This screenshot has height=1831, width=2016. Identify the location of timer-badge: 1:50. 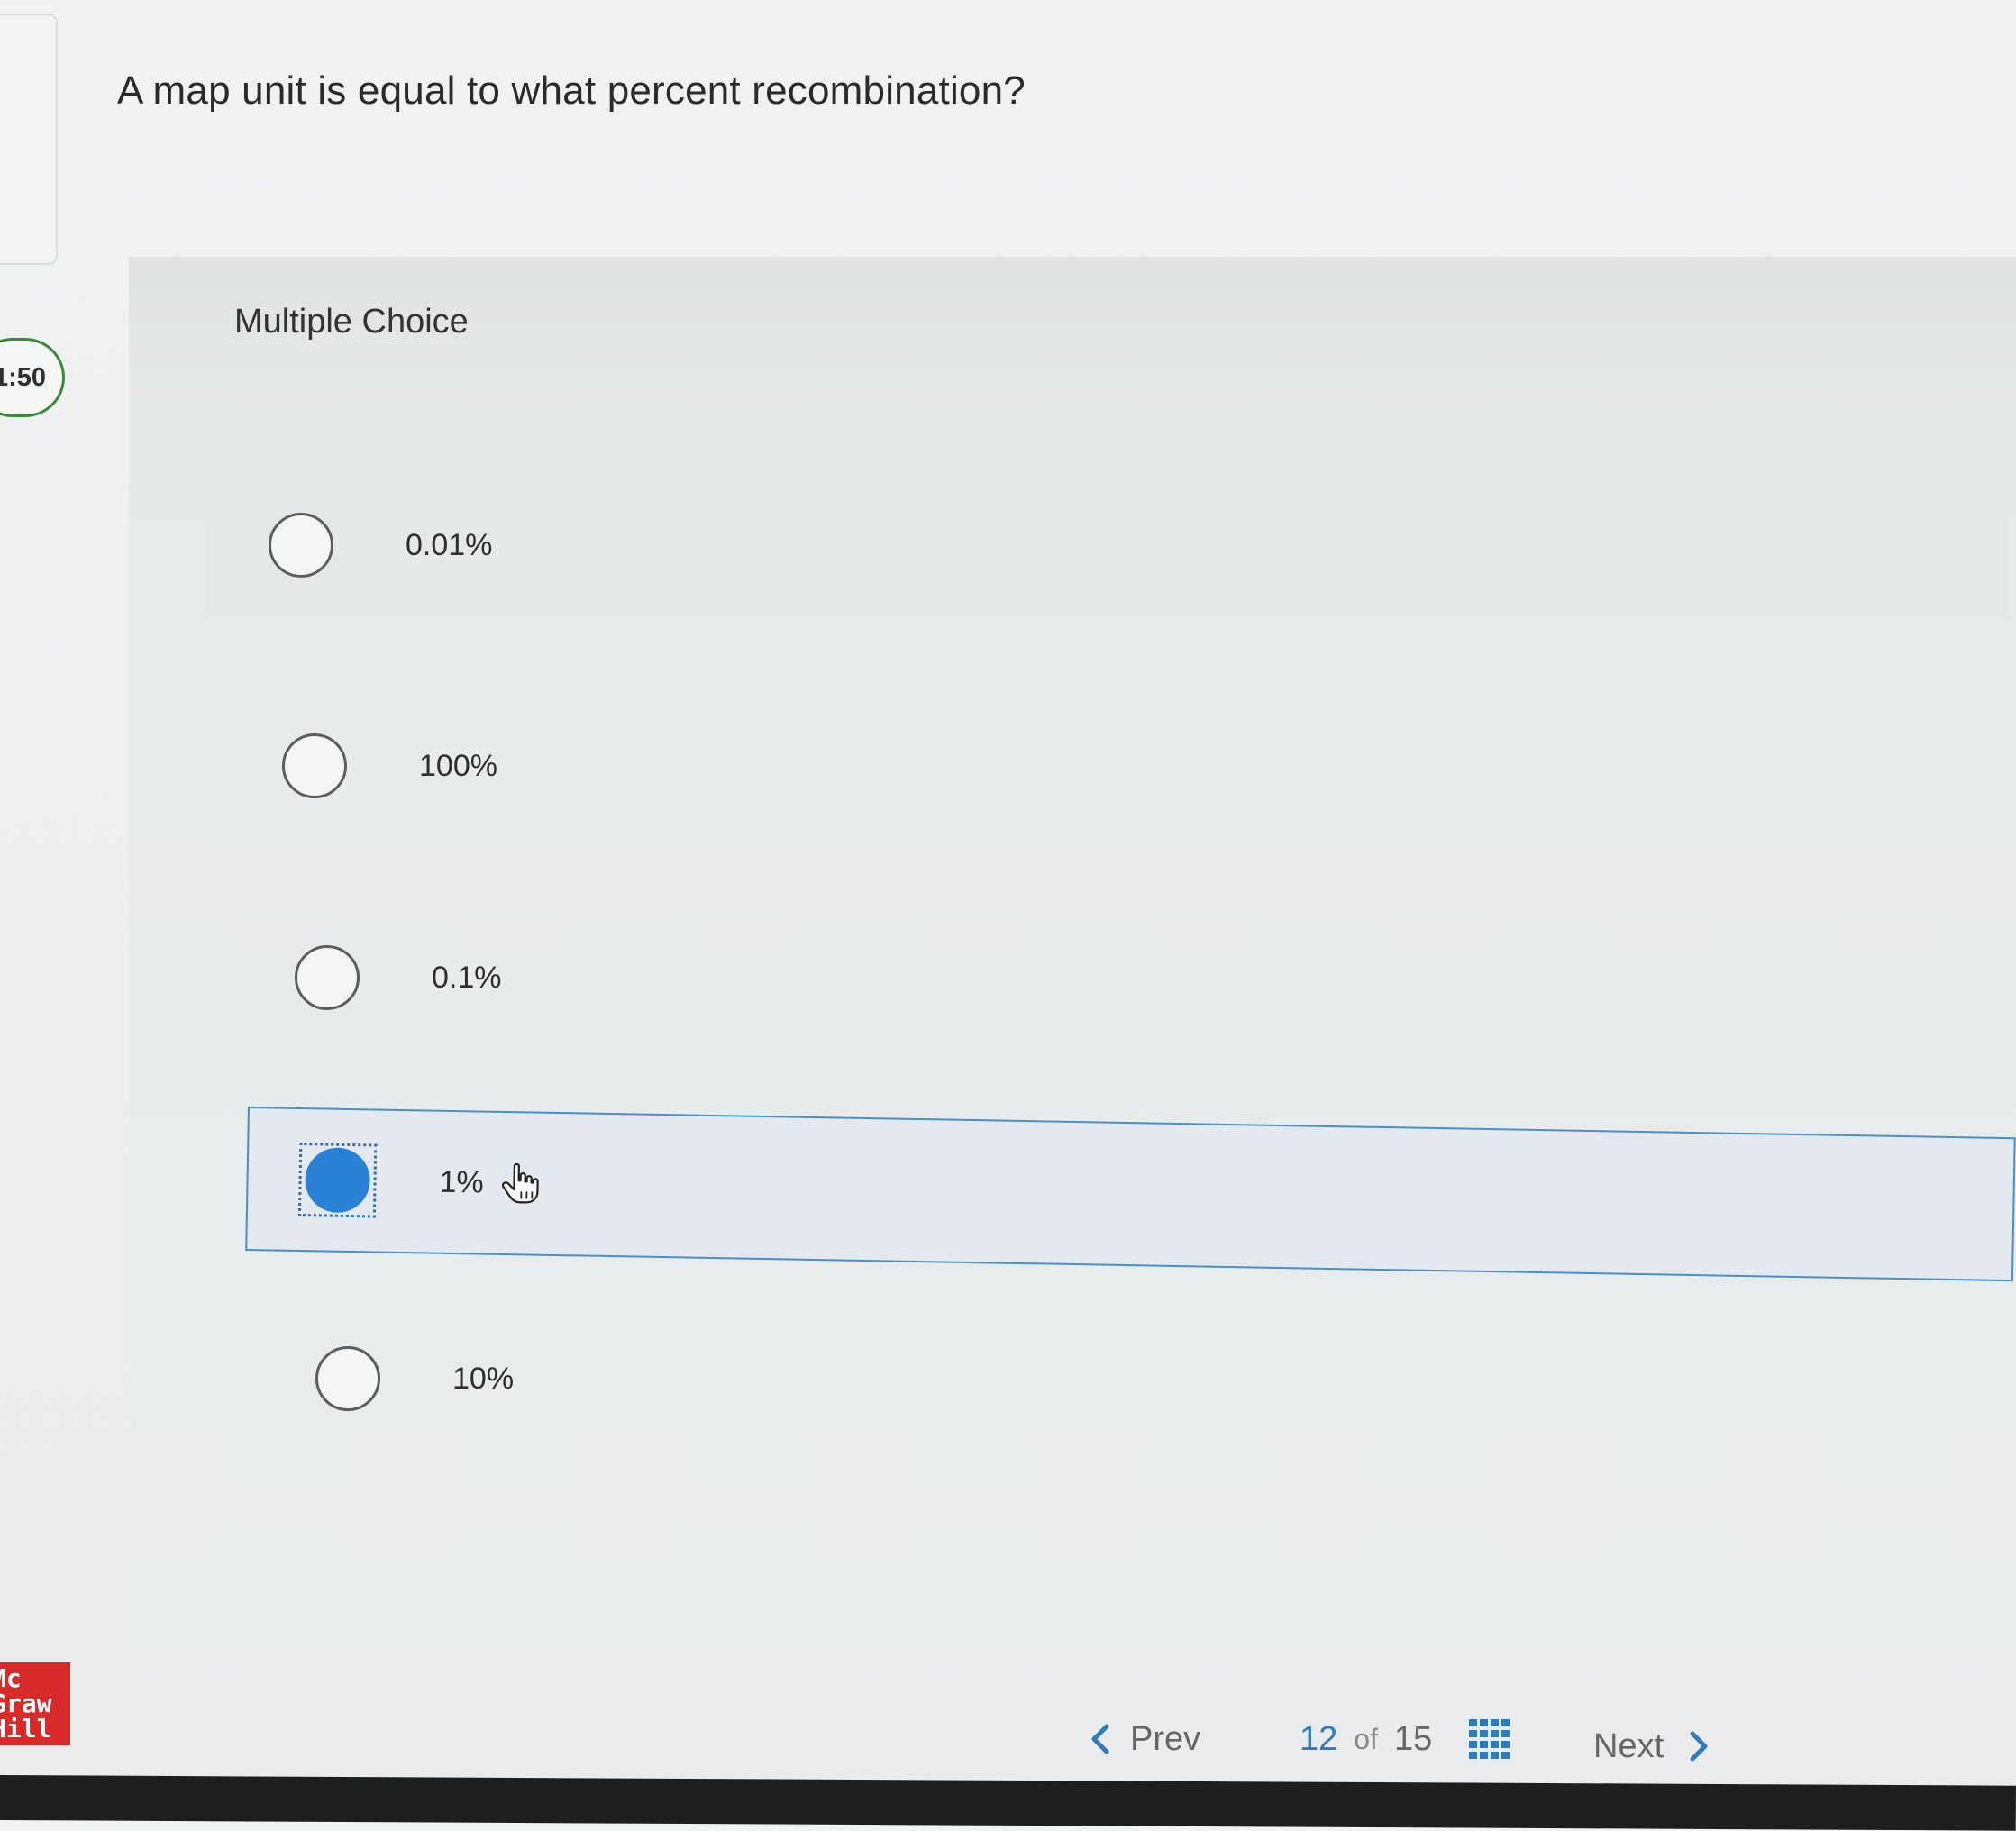
(32, 377).